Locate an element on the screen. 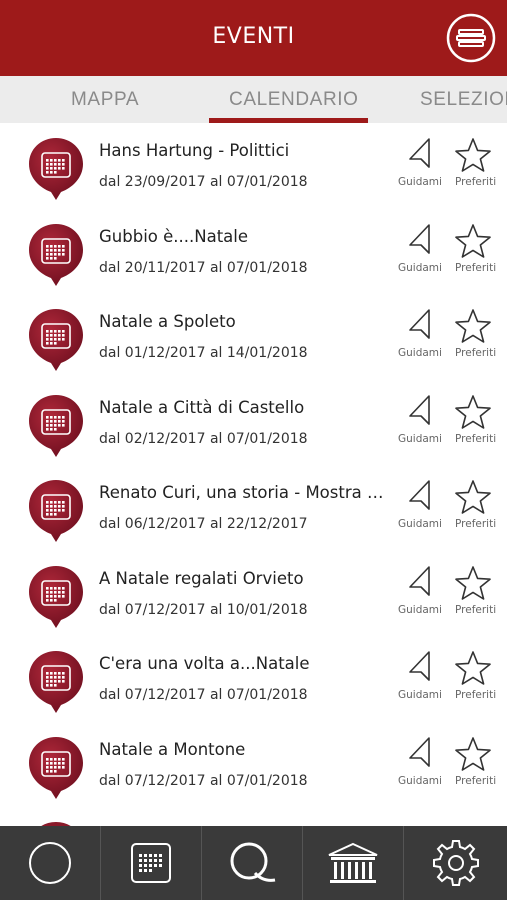  nav-calendar-button is located at coordinates (151, 863).